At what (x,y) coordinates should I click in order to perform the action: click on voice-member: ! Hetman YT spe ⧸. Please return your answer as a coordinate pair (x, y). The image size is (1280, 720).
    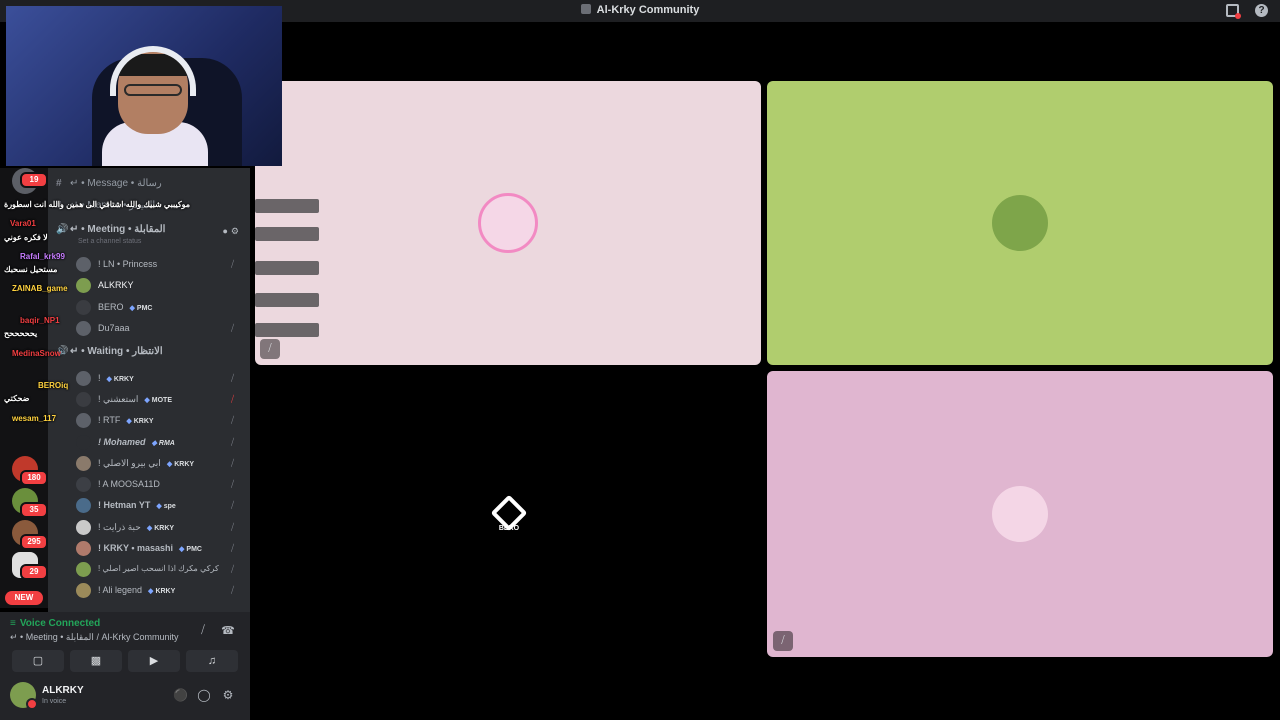
    Looking at the image, I should click on (160, 506).